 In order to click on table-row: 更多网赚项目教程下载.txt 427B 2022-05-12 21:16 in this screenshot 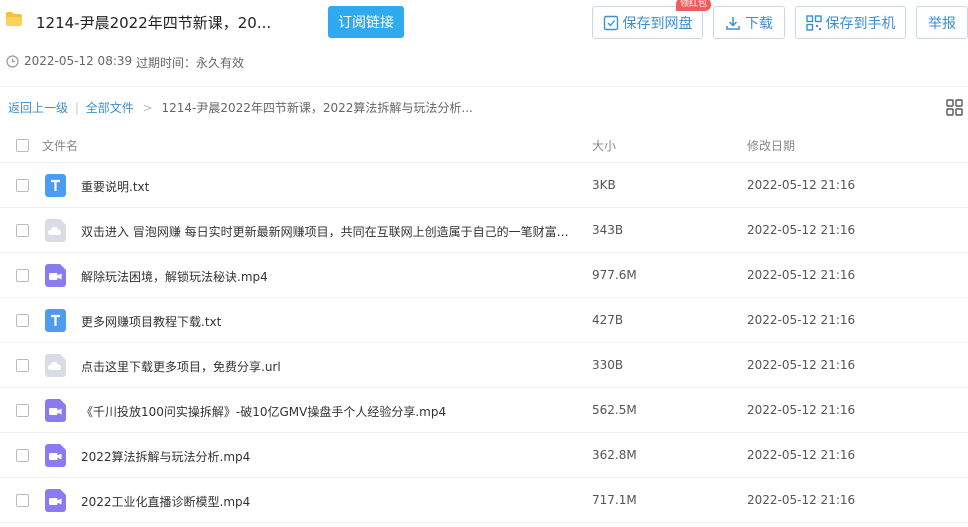, I will do `click(484, 320)`.